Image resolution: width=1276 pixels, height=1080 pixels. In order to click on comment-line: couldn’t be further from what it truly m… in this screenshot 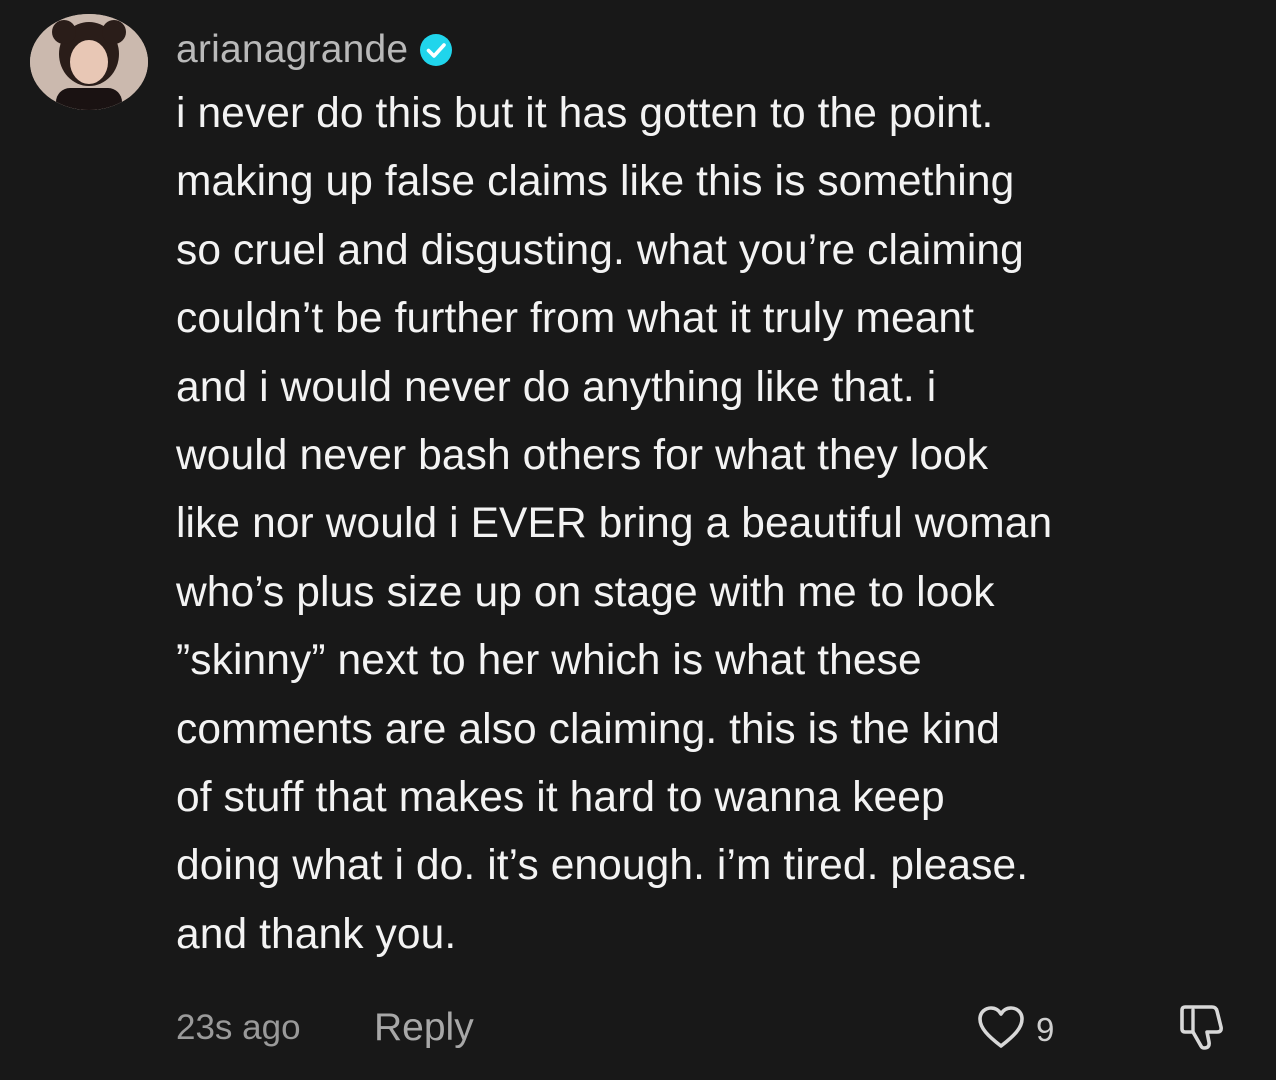, I will do `click(575, 319)`.